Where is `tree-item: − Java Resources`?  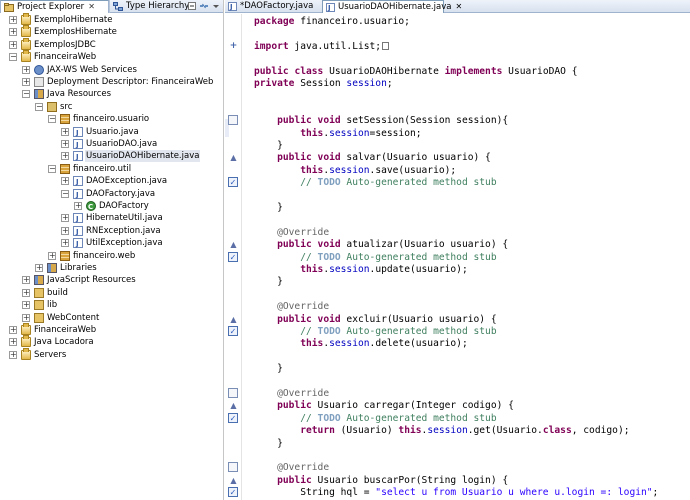
tree-item: − Java Resources is located at coordinates (111, 94).